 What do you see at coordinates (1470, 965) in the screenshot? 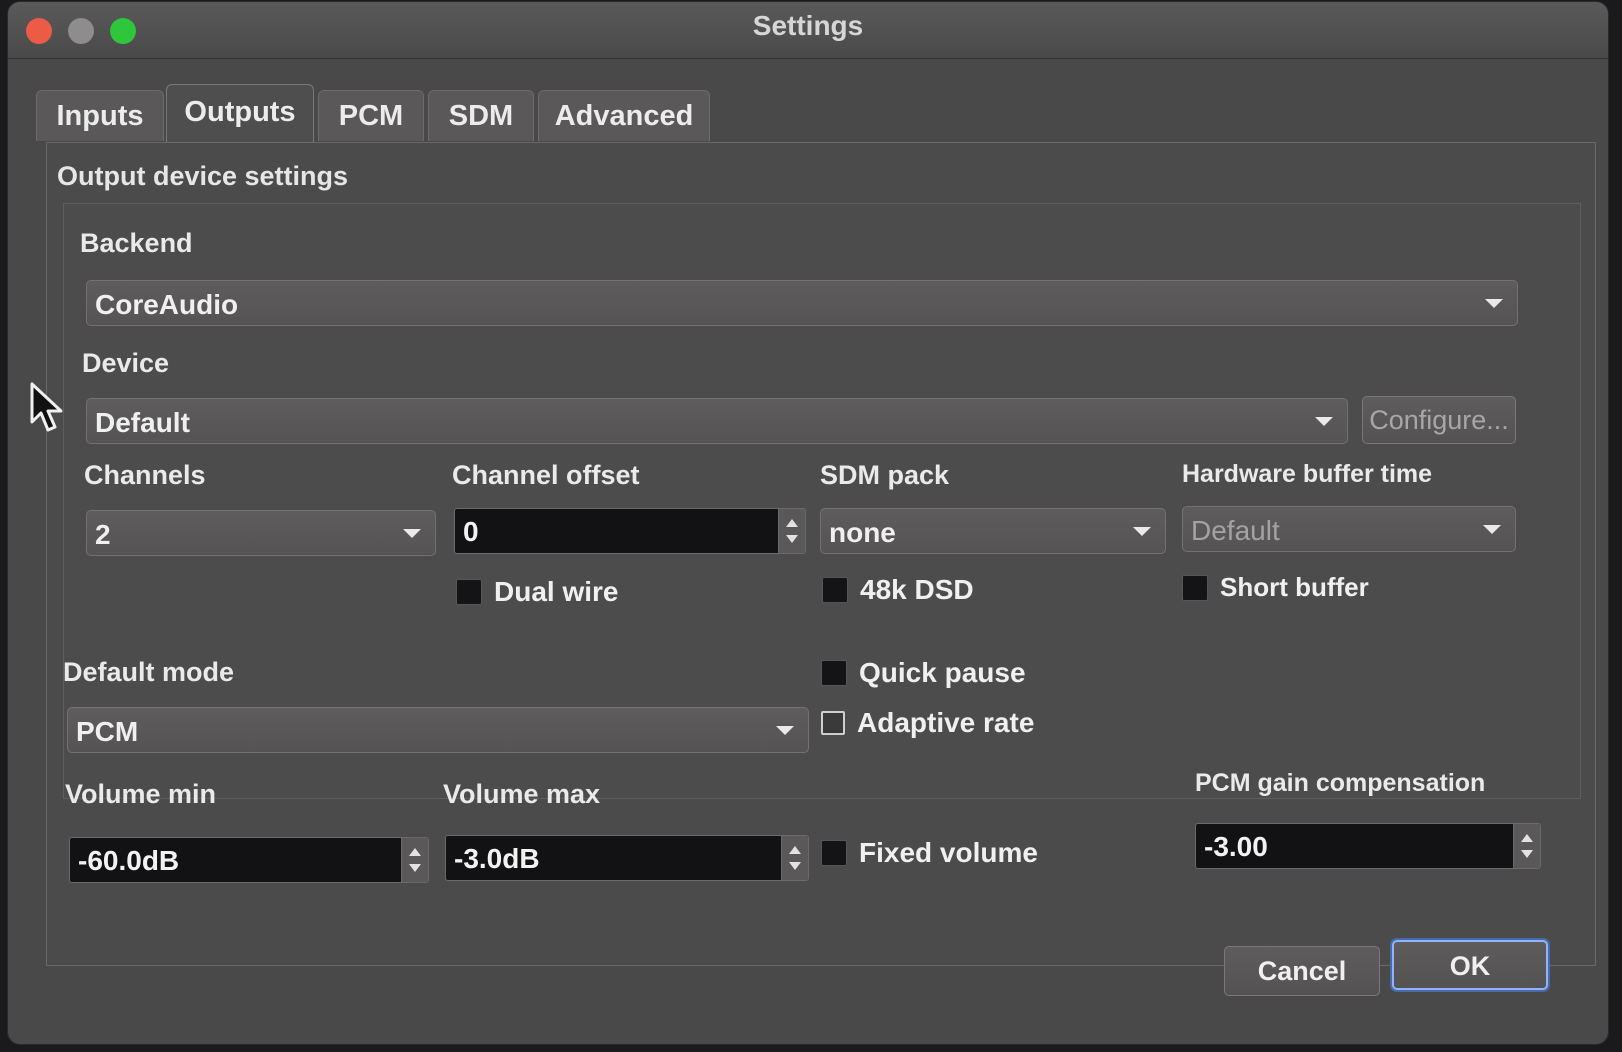
I see `ok-button: OK` at bounding box center [1470, 965].